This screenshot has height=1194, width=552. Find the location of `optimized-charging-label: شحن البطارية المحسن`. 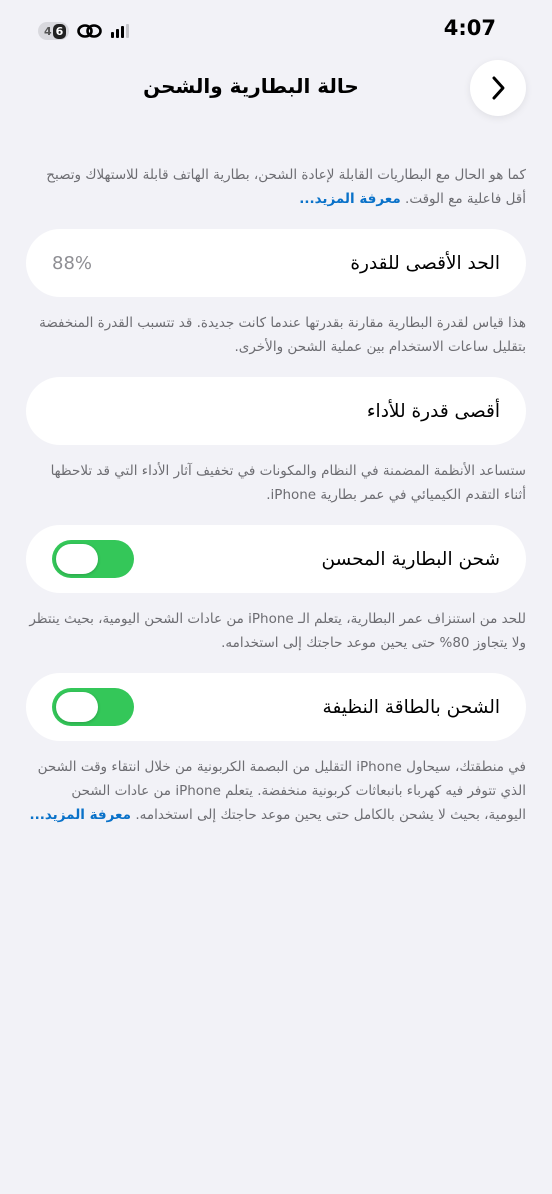

optimized-charging-label: شحن البطارية المحسن is located at coordinates (410, 559).